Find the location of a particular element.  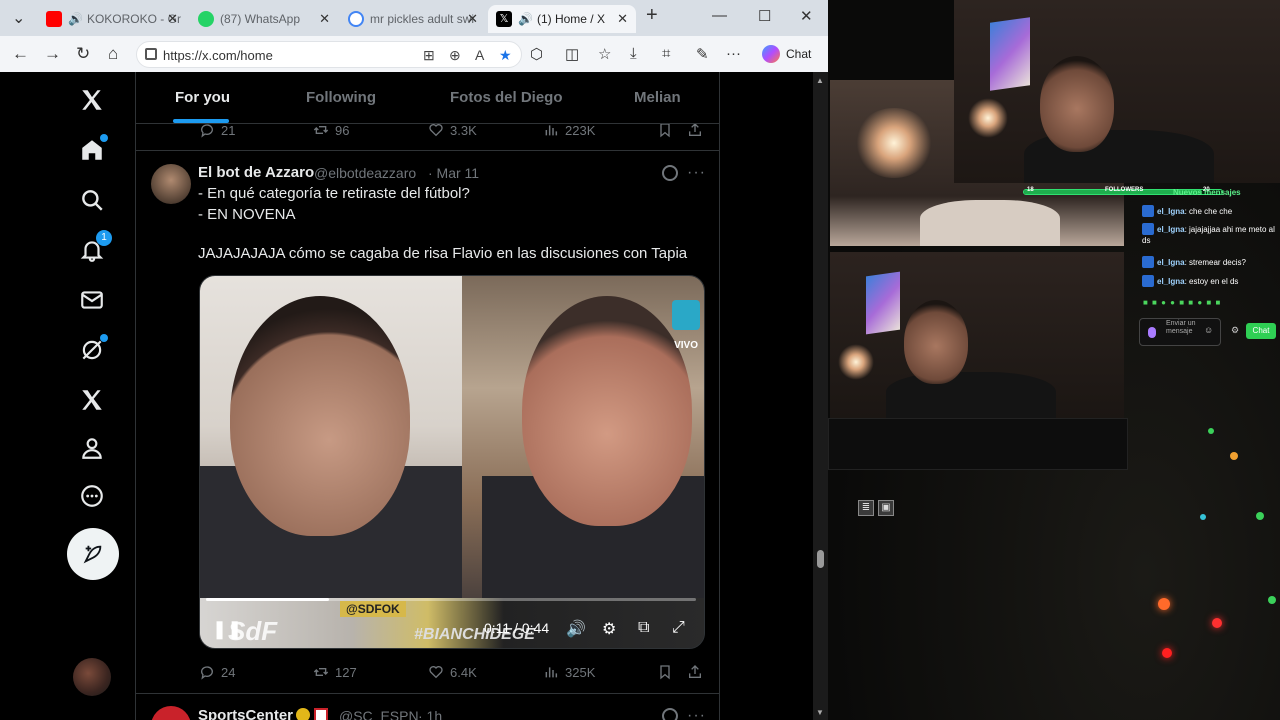

collections-icon: ☆ is located at coordinates (604, 54).